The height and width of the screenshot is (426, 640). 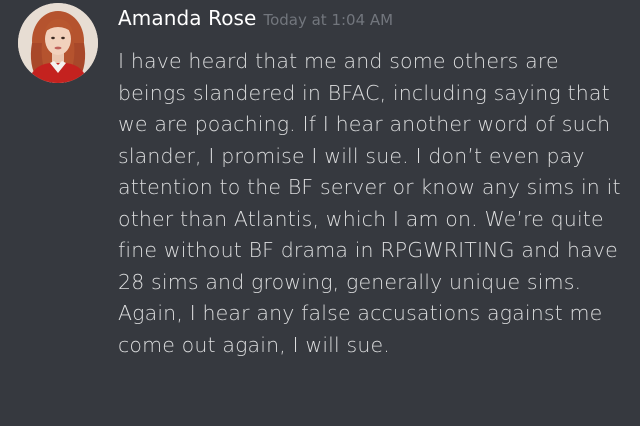 I want to click on author-name: Amanda Rose, so click(x=187, y=18).